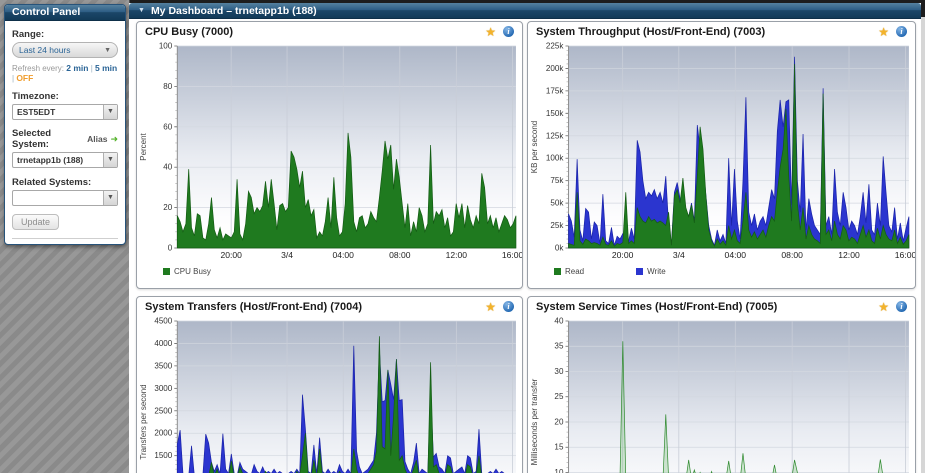 Image resolution: width=925 pixels, height=473 pixels. I want to click on svg-text: 3500, so click(163, 365).